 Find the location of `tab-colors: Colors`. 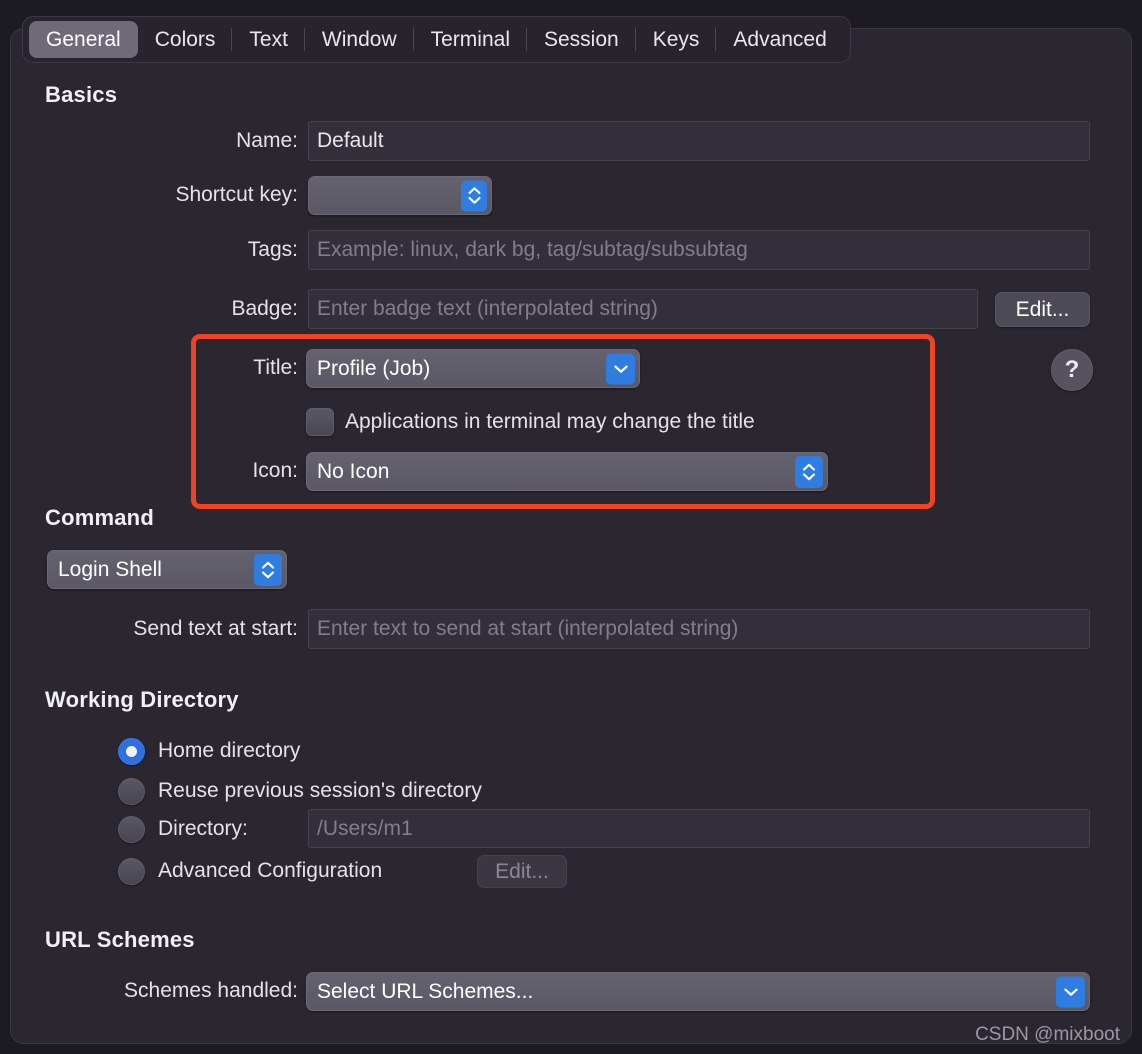

tab-colors: Colors is located at coordinates (185, 39).